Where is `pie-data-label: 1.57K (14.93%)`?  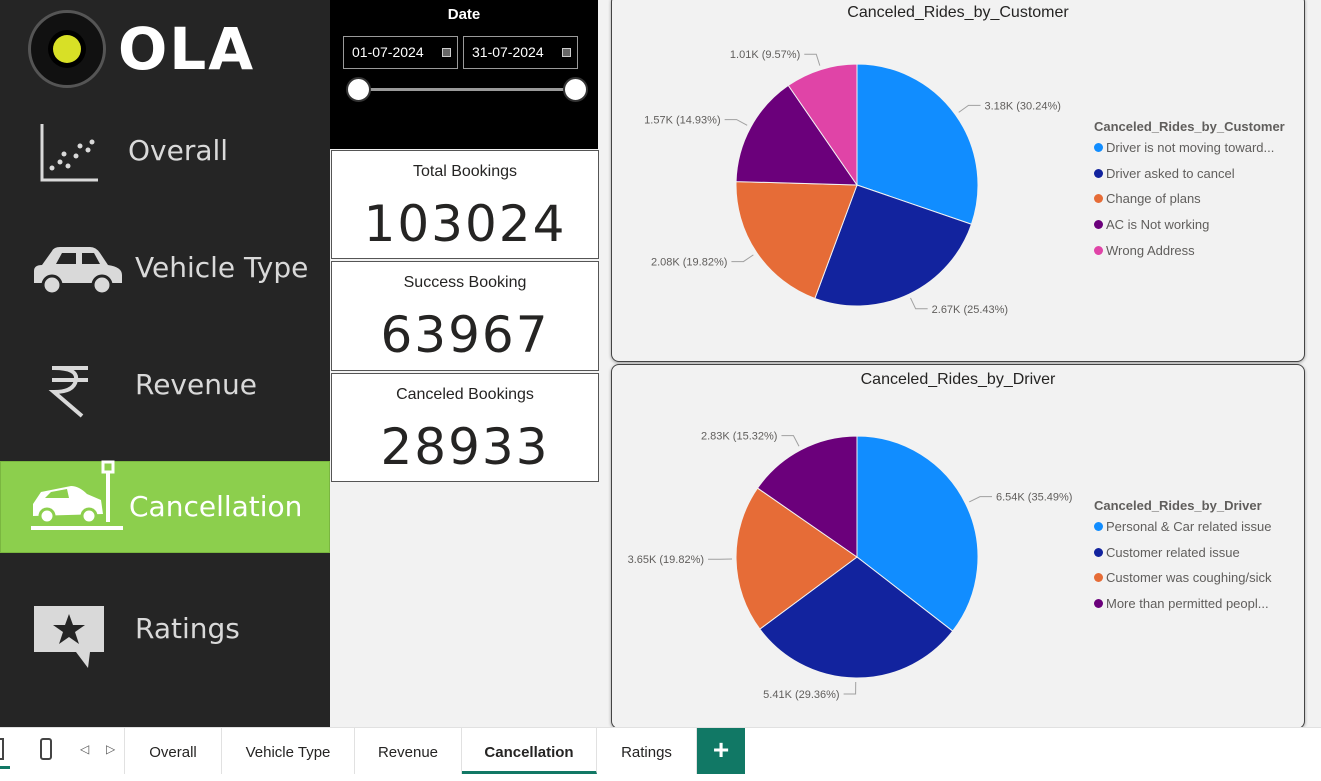 pie-data-label: 1.57K (14.93%) is located at coordinates (682, 121).